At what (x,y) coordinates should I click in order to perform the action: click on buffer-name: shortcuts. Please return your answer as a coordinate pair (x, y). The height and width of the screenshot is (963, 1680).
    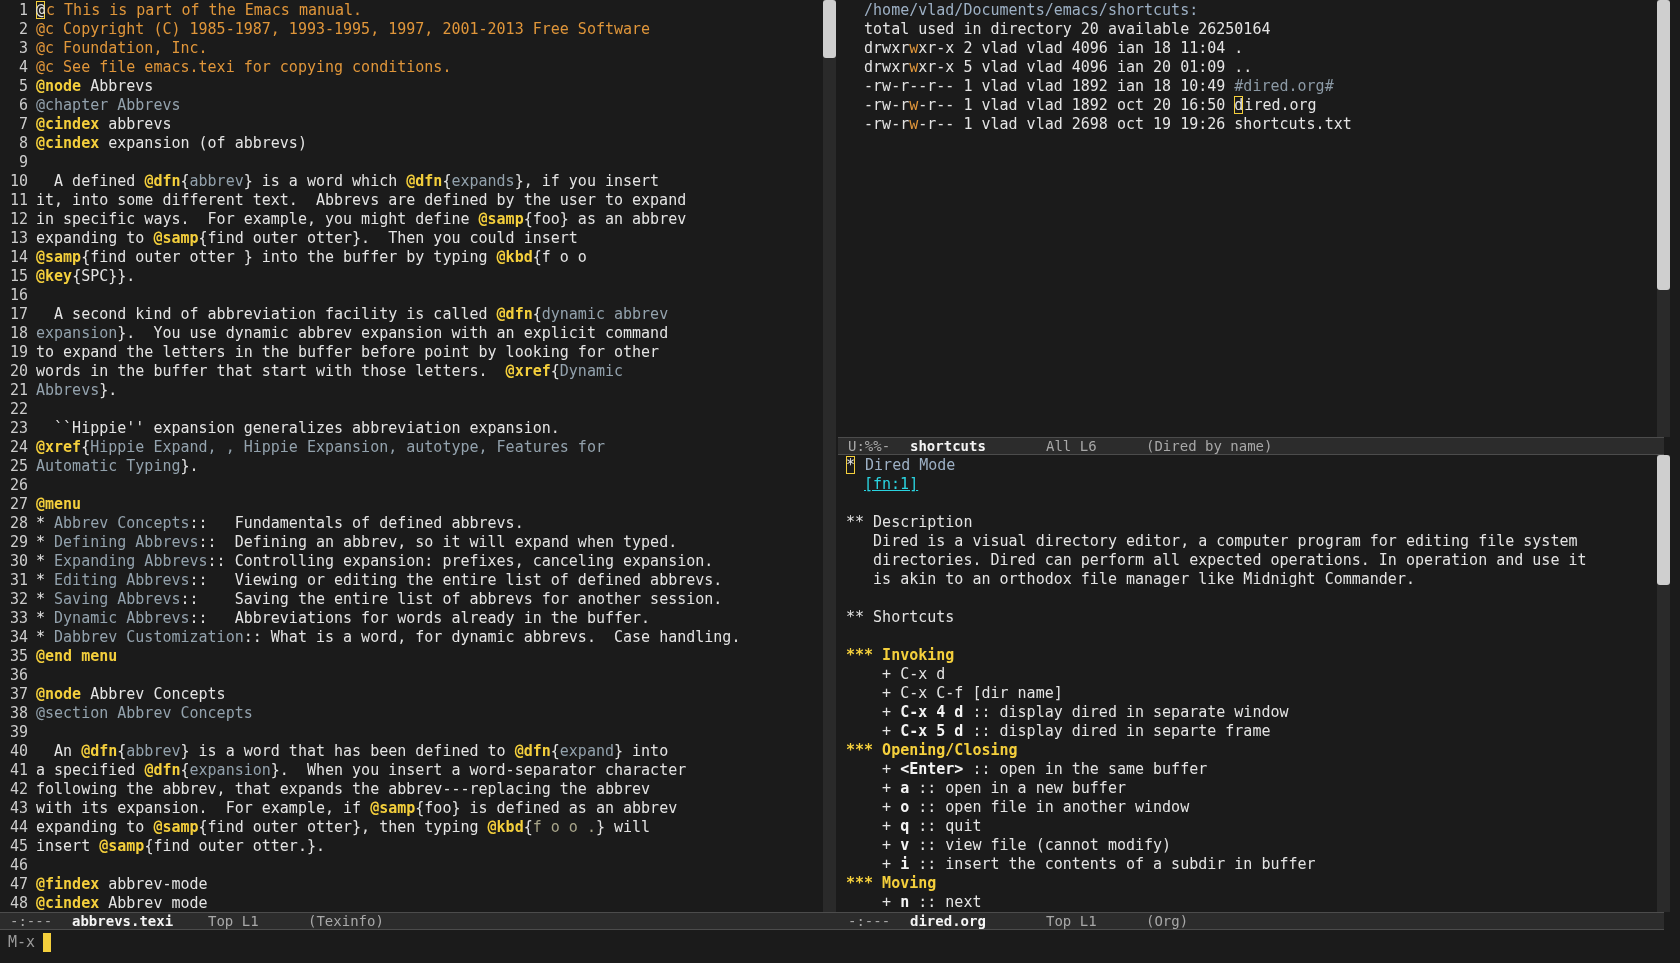
    Looking at the image, I should click on (948, 446).